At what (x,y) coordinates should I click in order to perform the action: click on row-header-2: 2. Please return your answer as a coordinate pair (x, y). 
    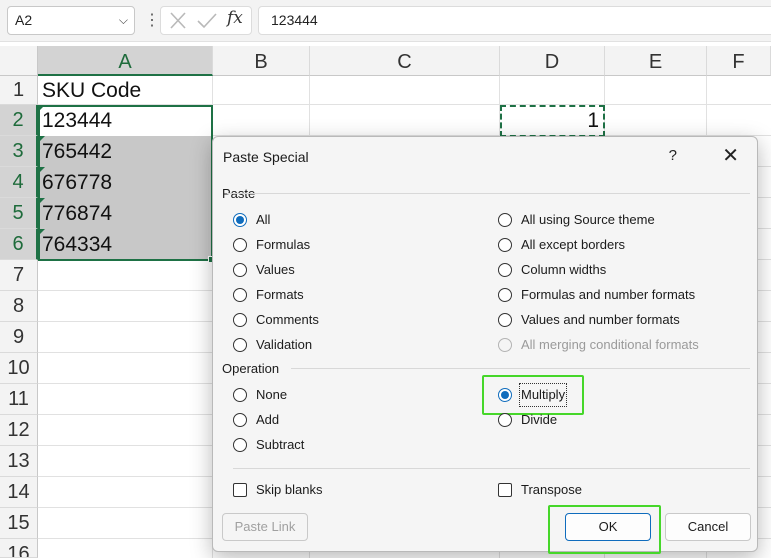
    Looking at the image, I should click on (19, 120).